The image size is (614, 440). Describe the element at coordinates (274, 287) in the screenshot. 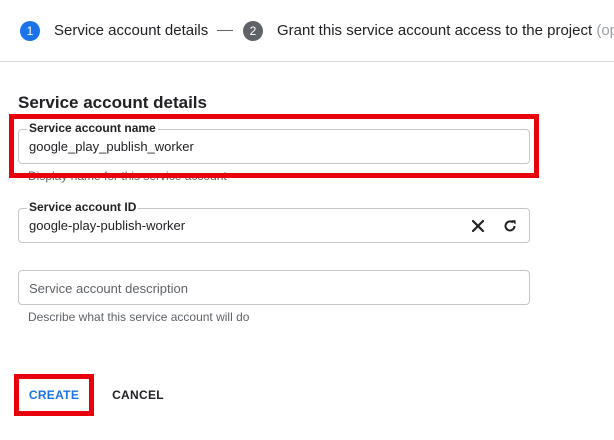

I see `service-account-description-field: Service account description` at that location.